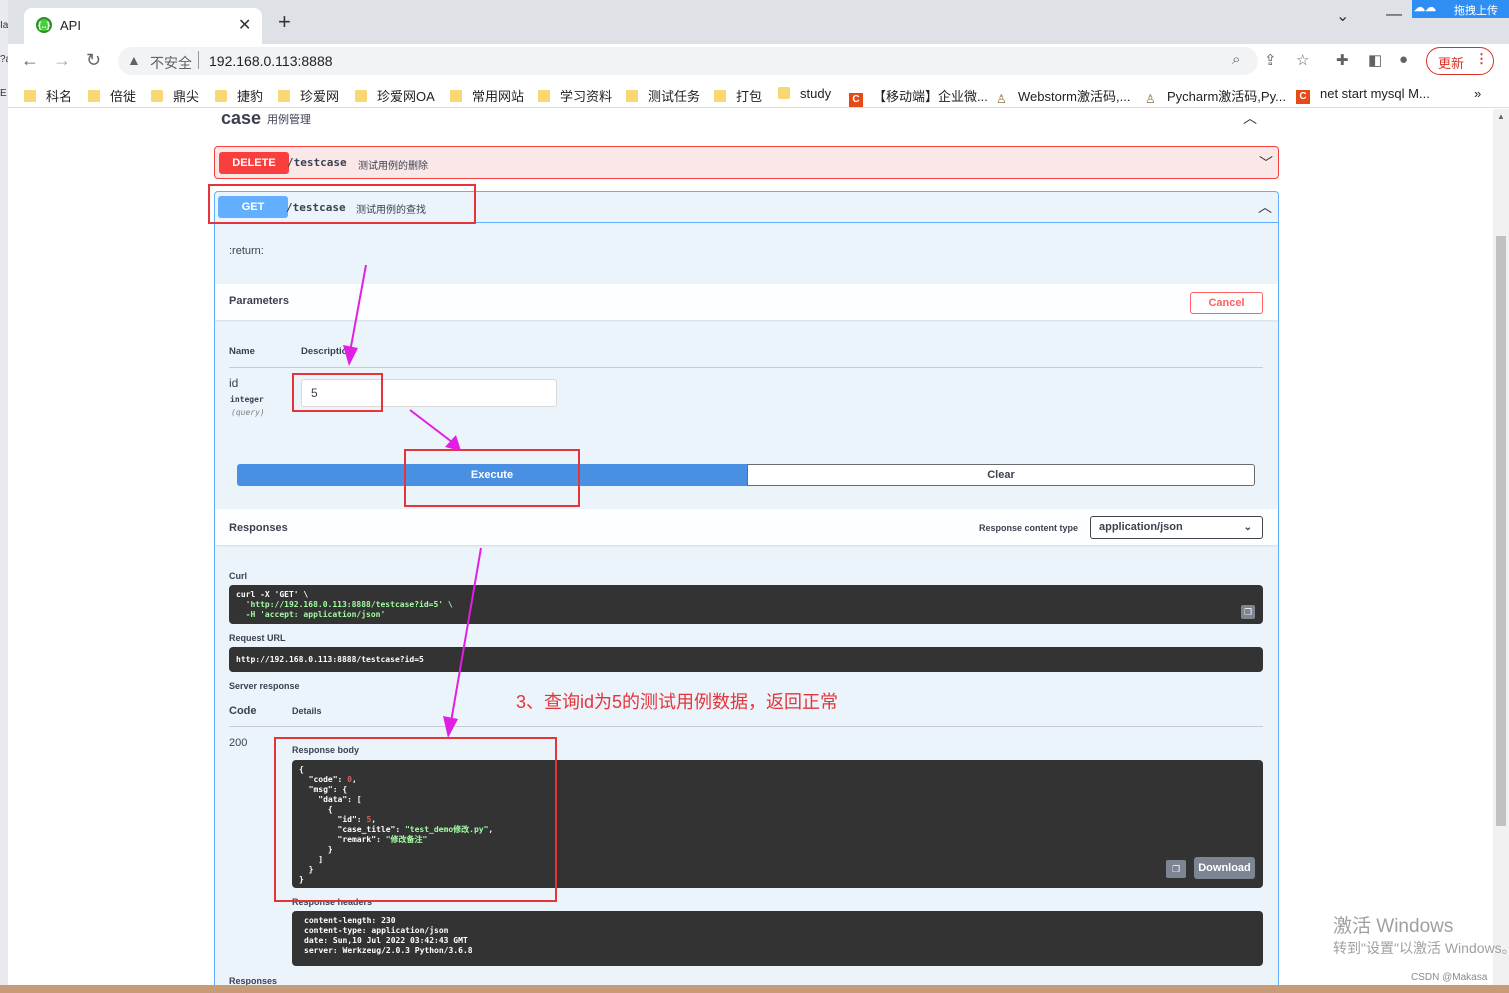 Image resolution: width=1509 pixels, height=993 pixels. What do you see at coordinates (412, 501) in the screenshot?
I see `annotation-arrows` at bounding box center [412, 501].